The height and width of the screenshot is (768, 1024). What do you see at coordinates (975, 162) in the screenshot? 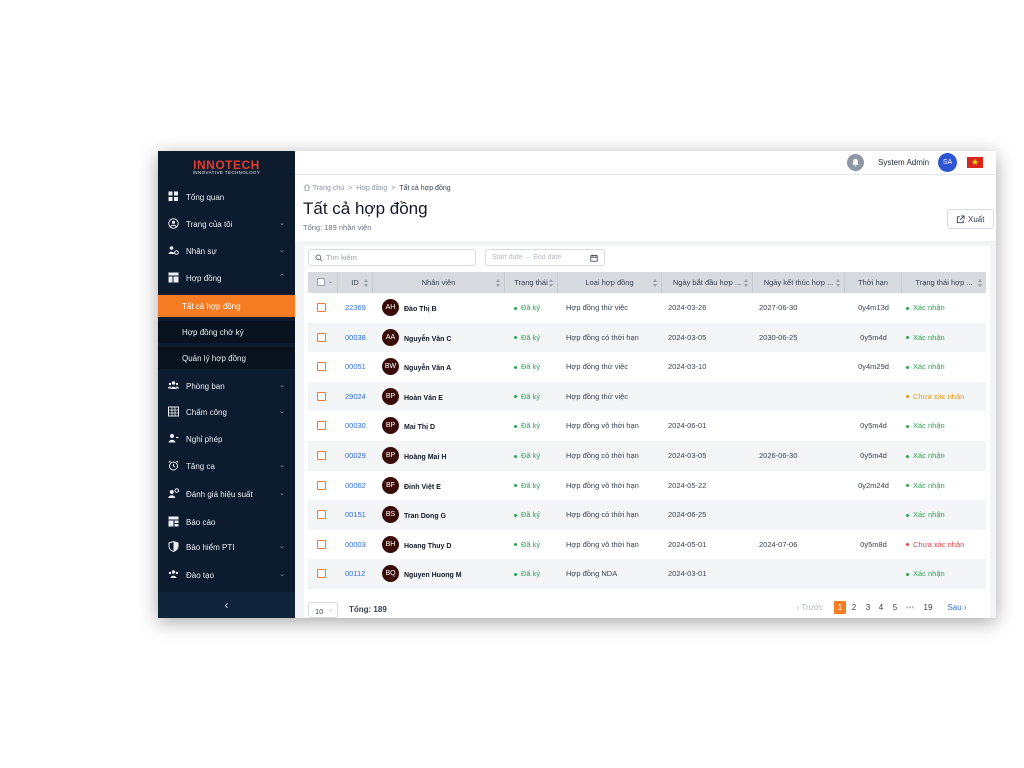
I see `language-flag-vietnam-icon: ★` at bounding box center [975, 162].